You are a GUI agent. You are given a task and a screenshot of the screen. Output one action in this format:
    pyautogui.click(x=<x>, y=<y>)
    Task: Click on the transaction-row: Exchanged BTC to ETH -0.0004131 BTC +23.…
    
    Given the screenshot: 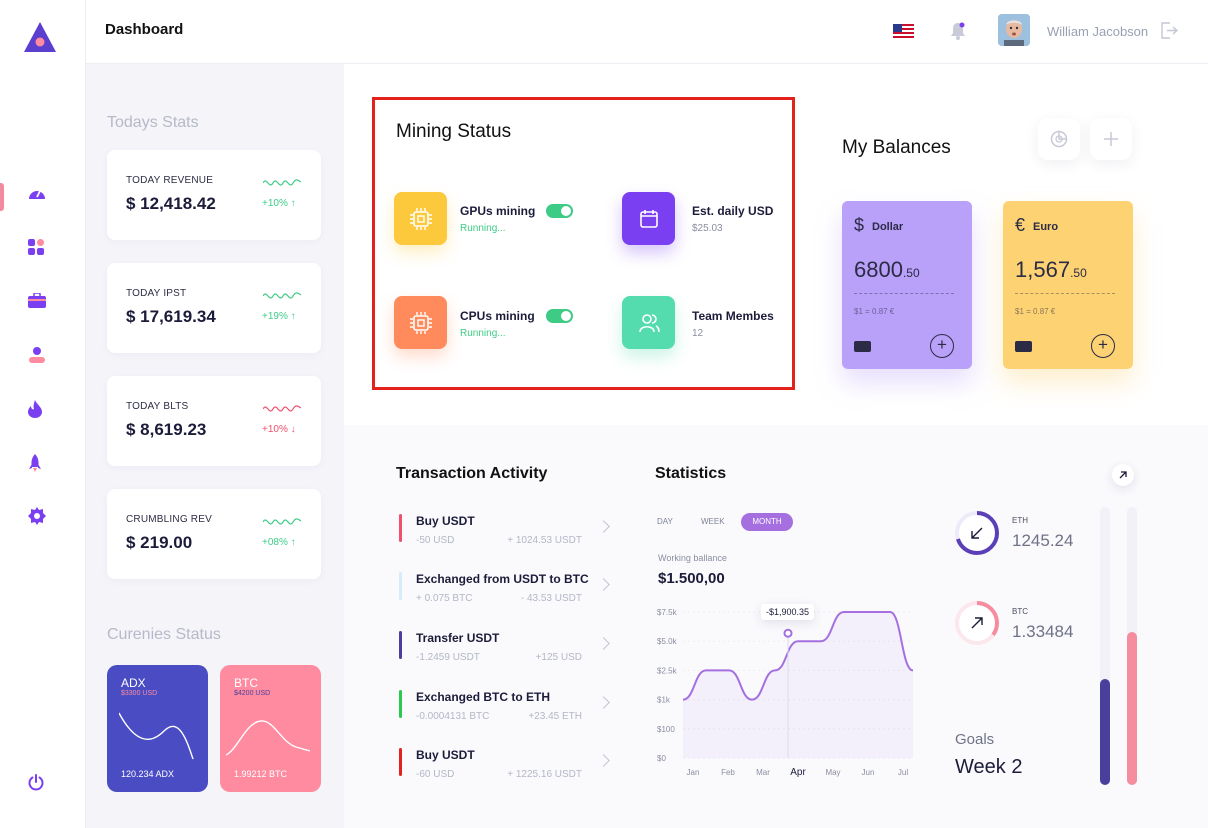 What is the action you would take?
    pyautogui.click(x=503, y=710)
    